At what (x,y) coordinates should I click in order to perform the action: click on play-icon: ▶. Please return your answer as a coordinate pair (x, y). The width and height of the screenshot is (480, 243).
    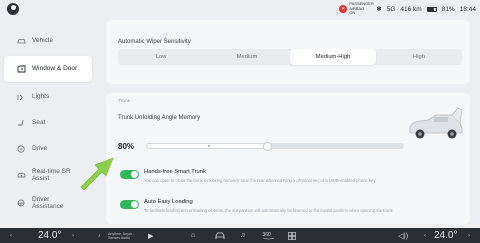
    Looking at the image, I should click on (151, 236).